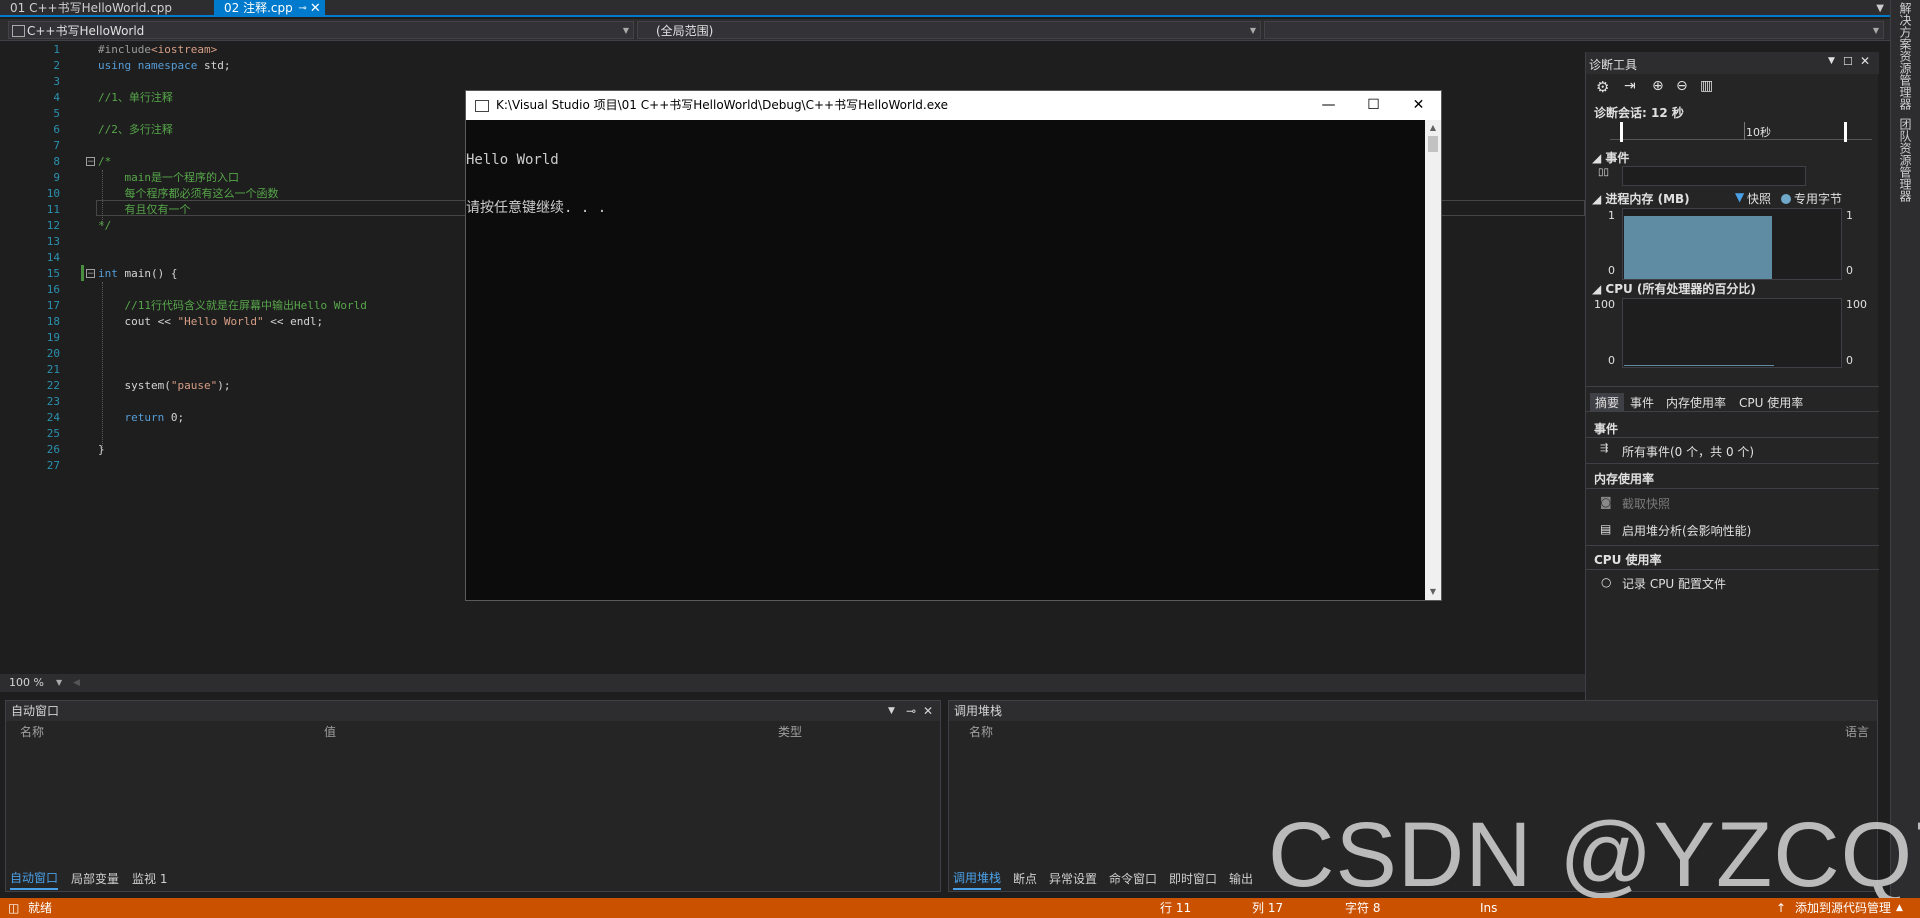 This screenshot has height=918, width=1920. I want to click on all-events-link: 所有事件(0 个，共 0 个), so click(1688, 451).